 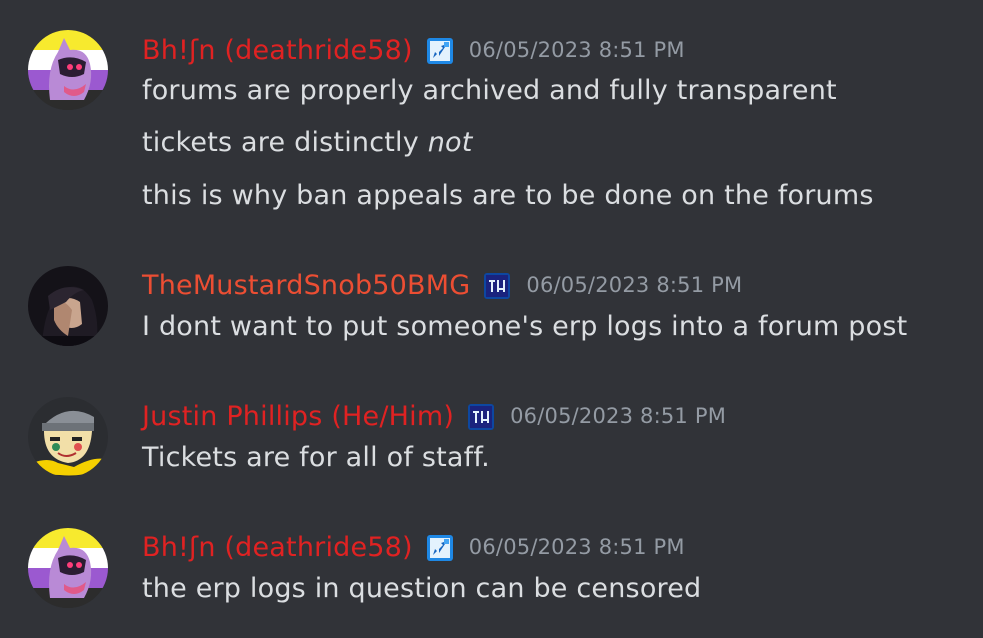 I want to click on message-text: tickets are distinctly not, so click(x=307, y=142).